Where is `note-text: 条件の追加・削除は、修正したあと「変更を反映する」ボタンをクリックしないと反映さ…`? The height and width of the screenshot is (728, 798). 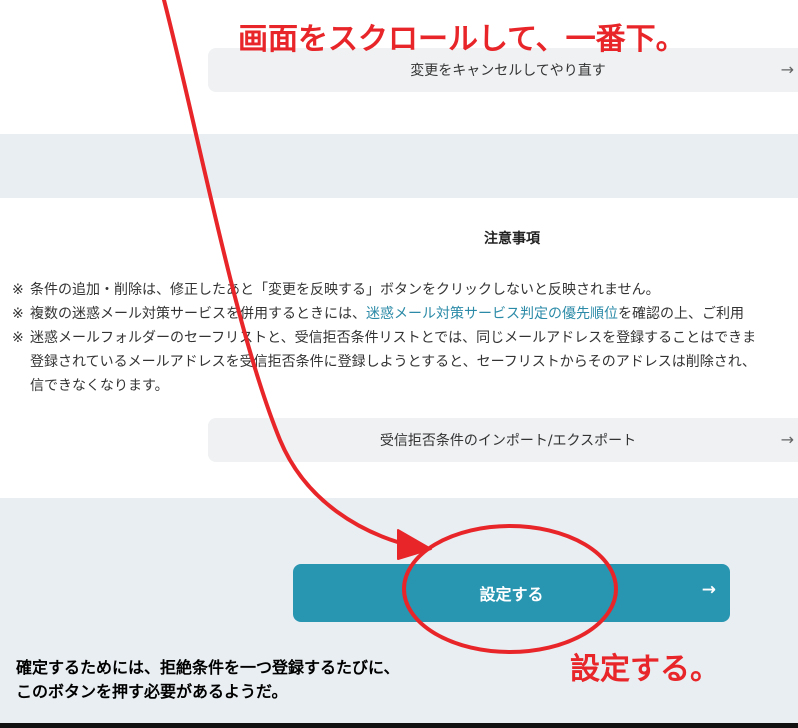 note-text: 条件の追加・削除は、修正したあと「変更を反映する」ボタンをクリックしないと反映さ… is located at coordinates (345, 290).